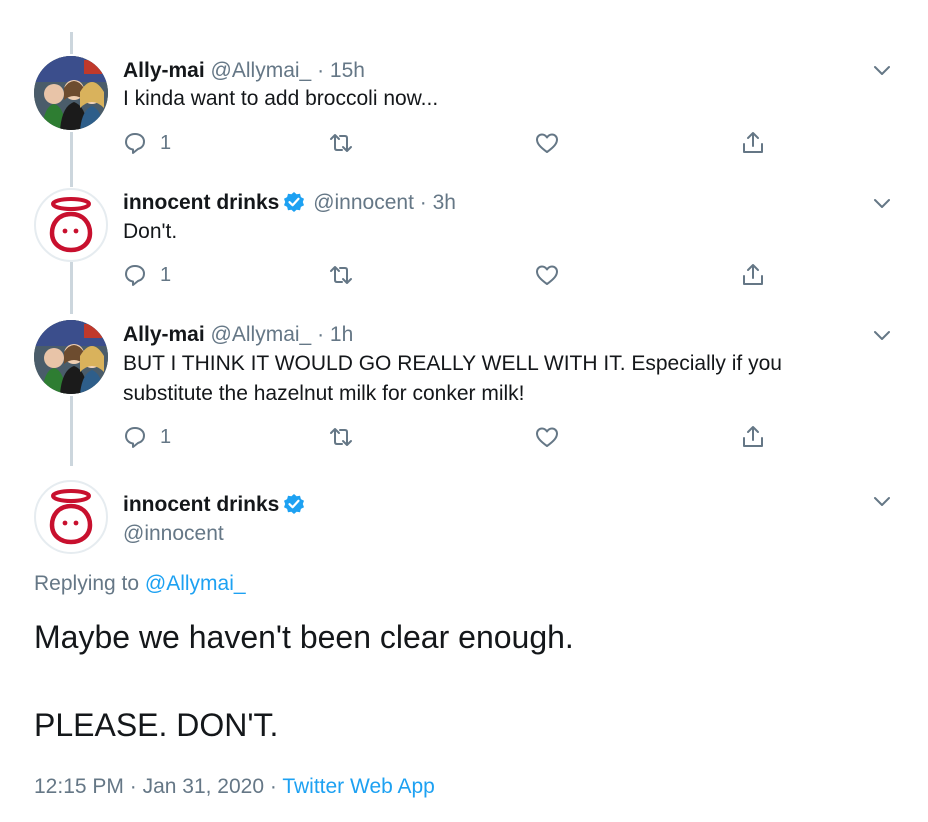  Describe the element at coordinates (195, 583) in the screenshot. I see `replying-to-handle: @Allymai_` at that location.